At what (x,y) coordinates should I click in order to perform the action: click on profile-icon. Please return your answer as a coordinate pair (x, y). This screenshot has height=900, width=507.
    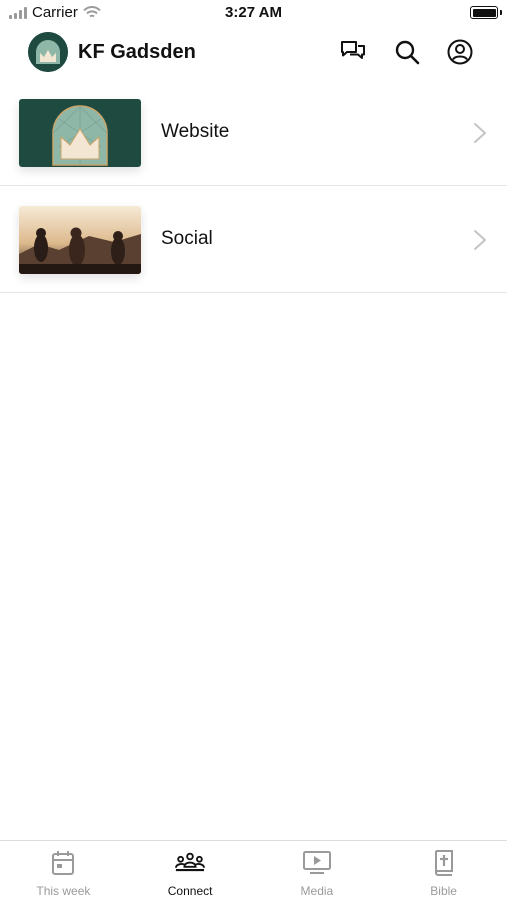
    Looking at the image, I should click on (460, 52).